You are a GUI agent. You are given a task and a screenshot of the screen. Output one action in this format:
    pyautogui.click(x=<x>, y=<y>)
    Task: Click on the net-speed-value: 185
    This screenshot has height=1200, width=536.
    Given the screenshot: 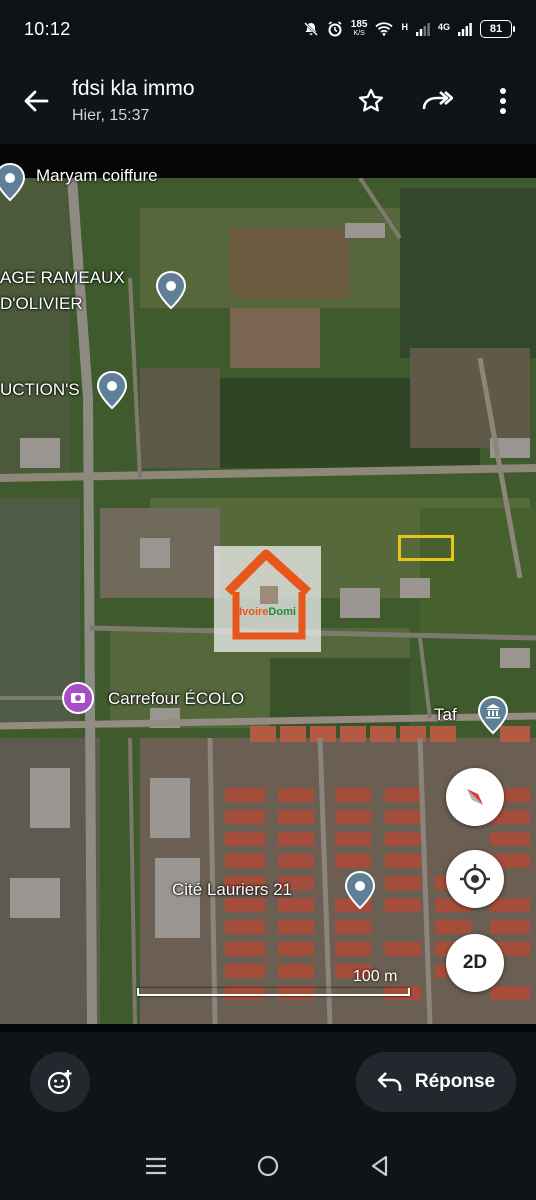 What is the action you would take?
    pyautogui.click(x=359, y=24)
    